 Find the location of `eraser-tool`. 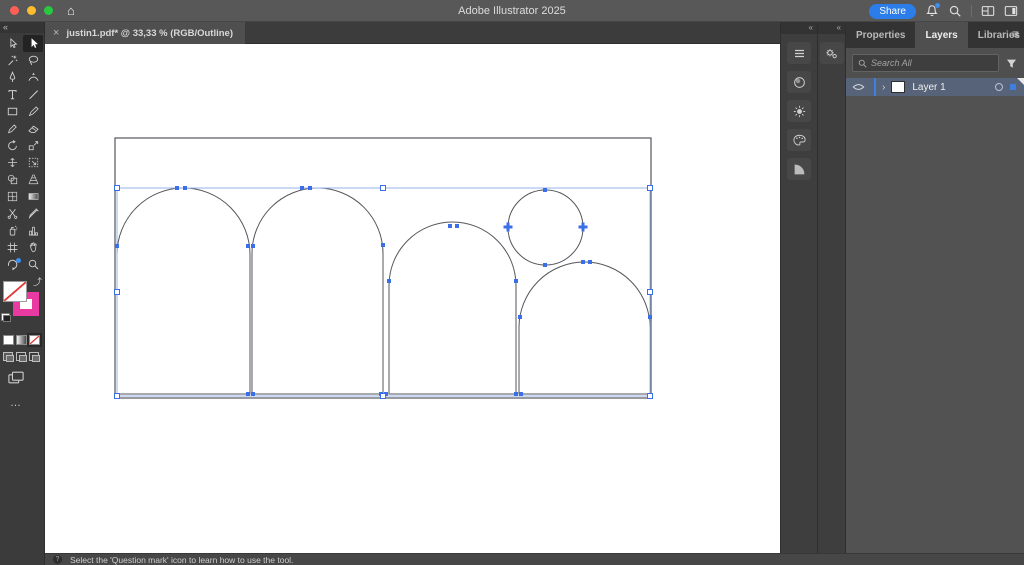

eraser-tool is located at coordinates (33, 128).